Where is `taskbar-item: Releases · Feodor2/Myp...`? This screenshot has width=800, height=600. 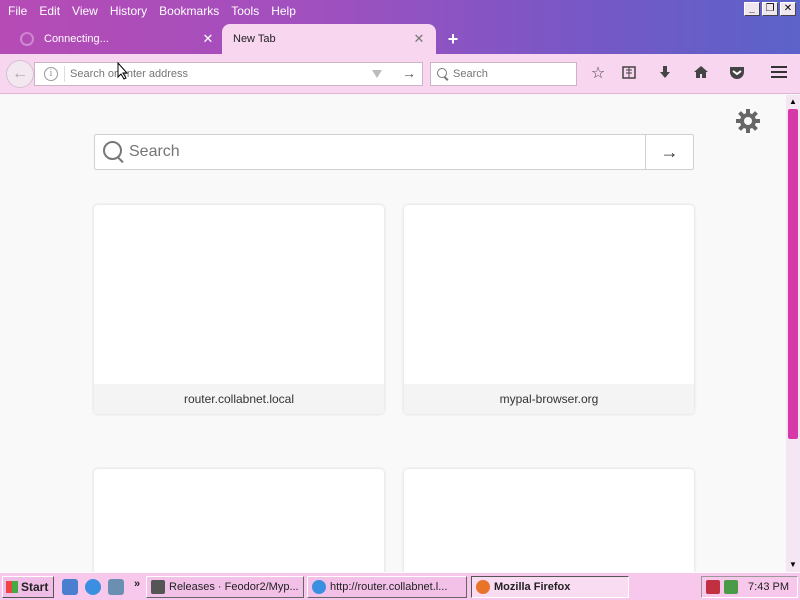 taskbar-item: Releases · Feodor2/Myp... is located at coordinates (225, 587).